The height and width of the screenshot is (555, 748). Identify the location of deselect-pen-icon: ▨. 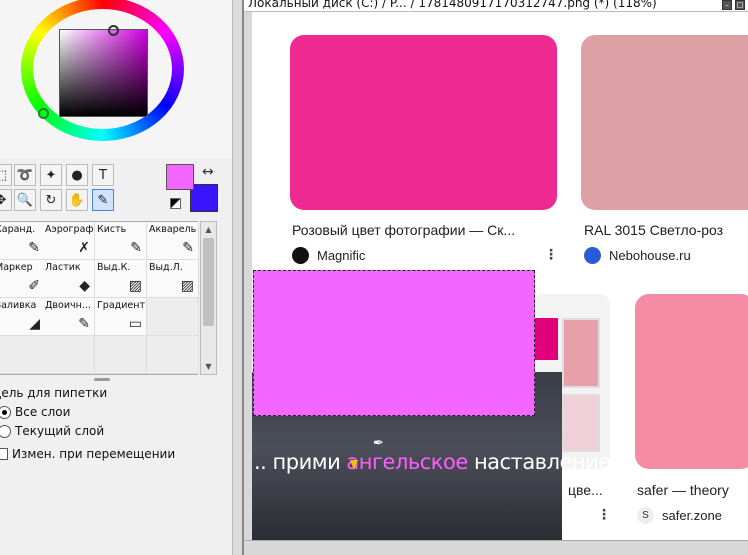
(187, 286).